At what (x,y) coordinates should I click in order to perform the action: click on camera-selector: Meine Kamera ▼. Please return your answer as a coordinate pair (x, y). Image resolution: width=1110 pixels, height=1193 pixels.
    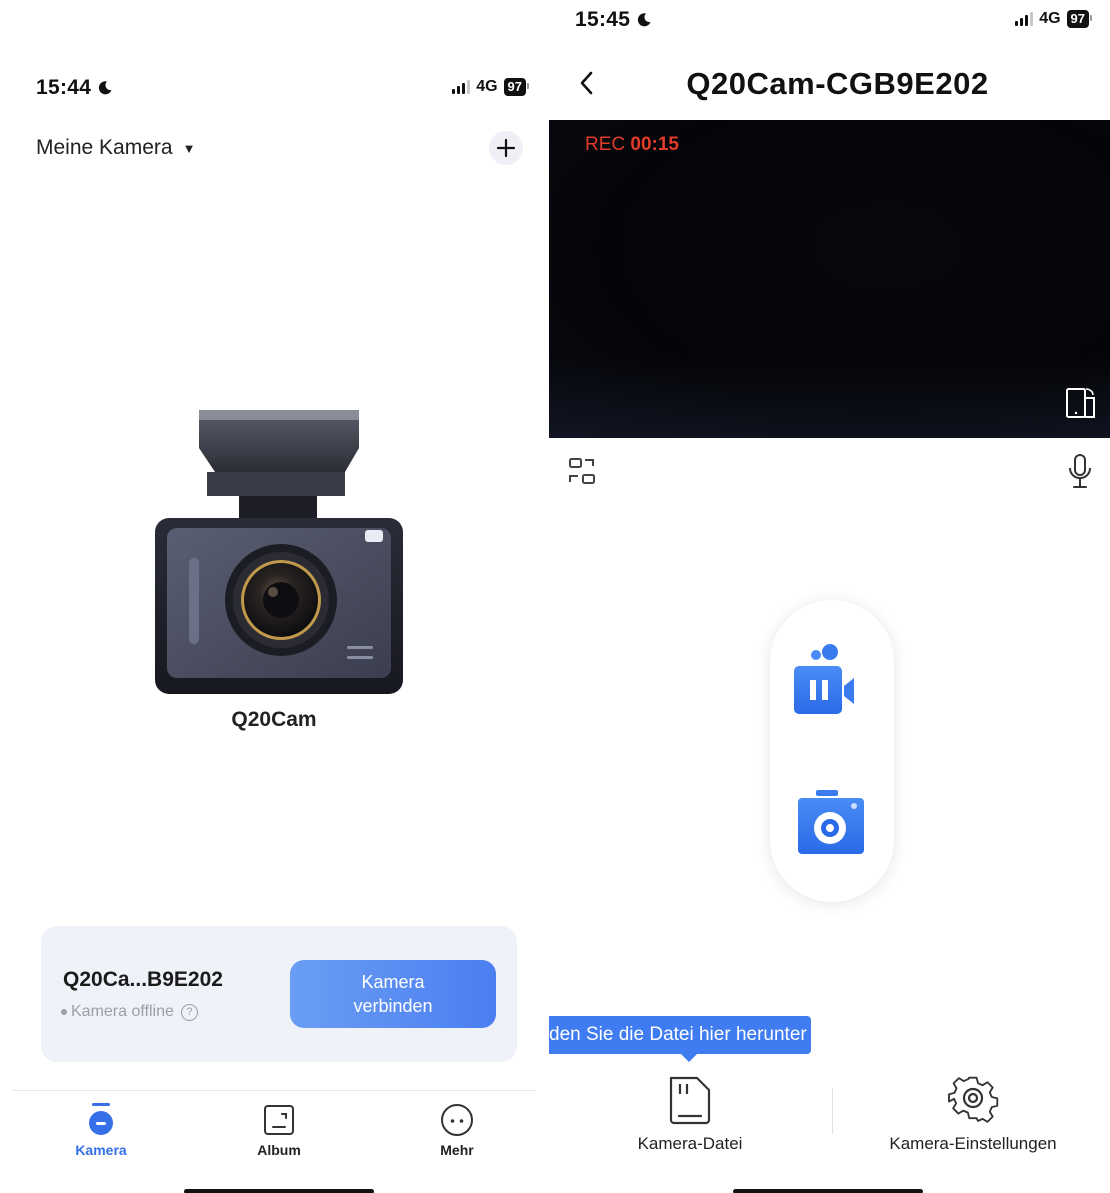
    Looking at the image, I should click on (115, 148).